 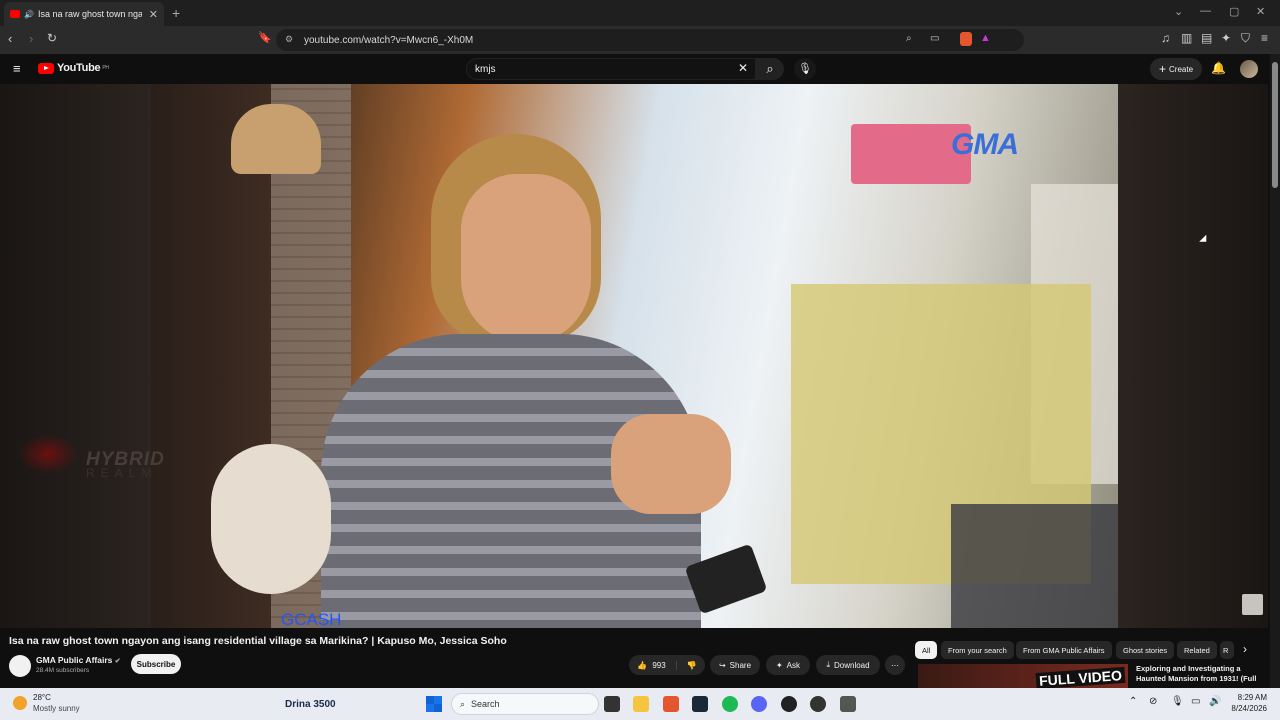 What do you see at coordinates (1186, 38) in the screenshot?
I see `sidebar-icon: ▥` at bounding box center [1186, 38].